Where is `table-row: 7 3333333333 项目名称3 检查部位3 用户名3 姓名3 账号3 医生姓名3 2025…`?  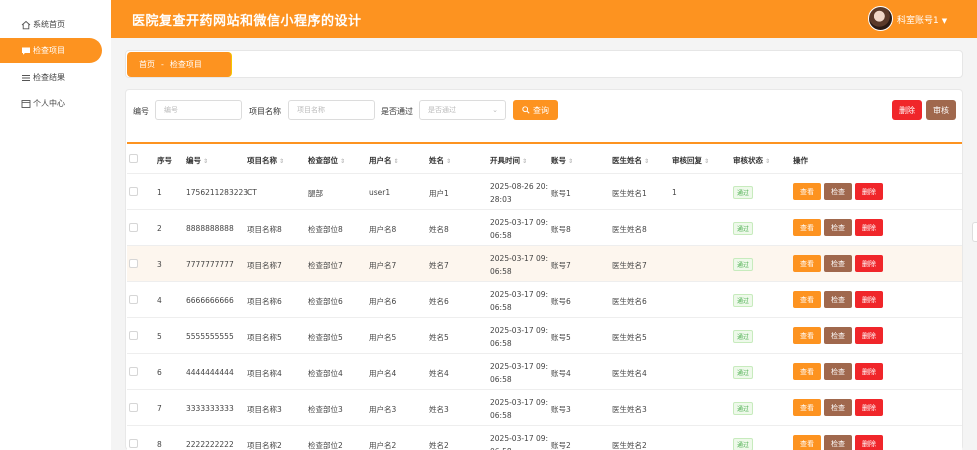
table-row: 7 3333333333 项目名称3 检查部位3 用户名3 姓名3 账号3 医生姓名3 2025… is located at coordinates (544, 407).